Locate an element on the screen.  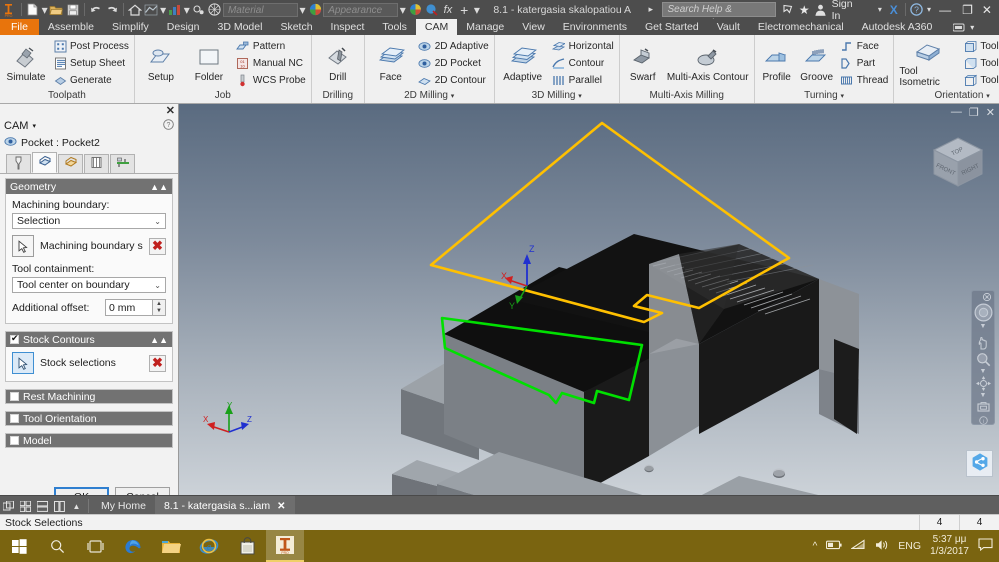
grid-icon is located at coordinates (25, 506).